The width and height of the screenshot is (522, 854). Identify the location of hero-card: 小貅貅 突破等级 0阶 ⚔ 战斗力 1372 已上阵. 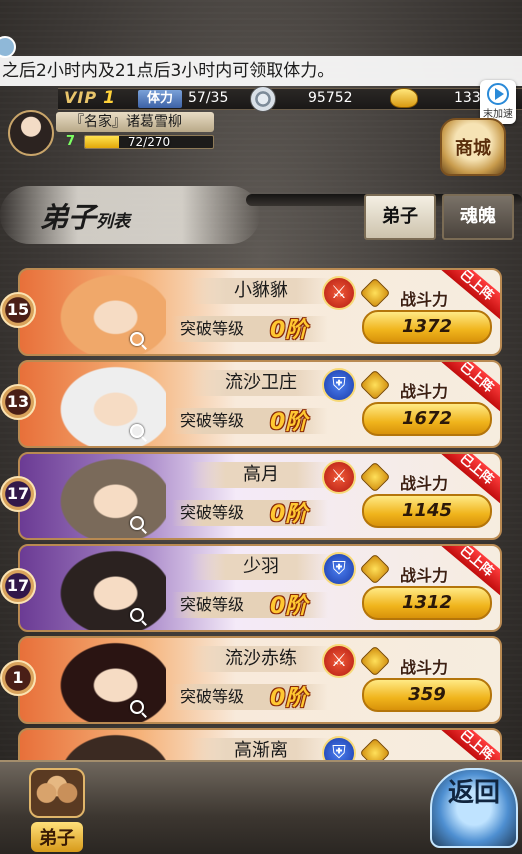
(260, 312).